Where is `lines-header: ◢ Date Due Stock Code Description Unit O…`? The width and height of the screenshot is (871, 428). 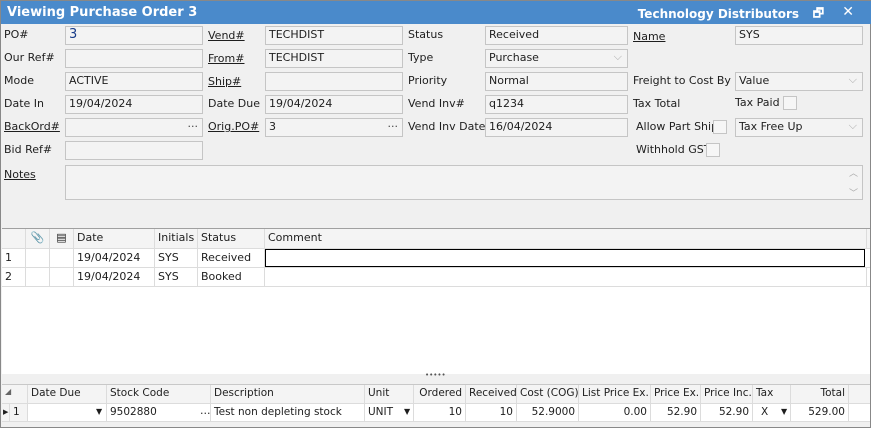 lines-header: ◢ Date Due Stock Code Description Unit O… is located at coordinates (436, 394).